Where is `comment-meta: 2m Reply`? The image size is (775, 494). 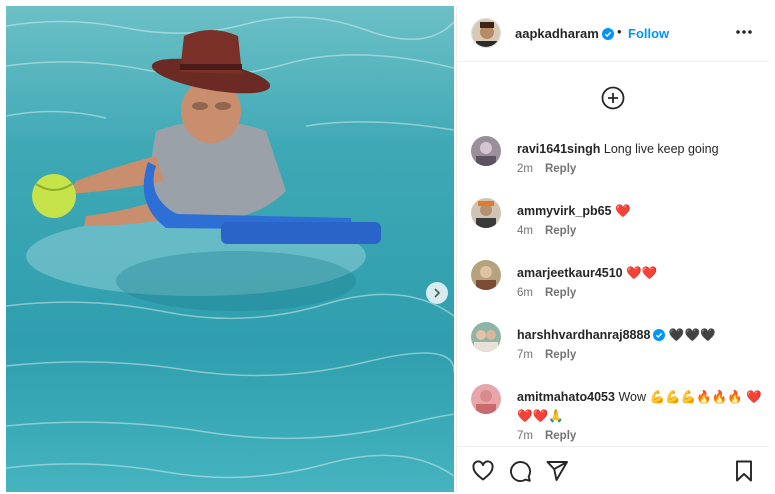 comment-meta: 2m Reply is located at coordinates (546, 169).